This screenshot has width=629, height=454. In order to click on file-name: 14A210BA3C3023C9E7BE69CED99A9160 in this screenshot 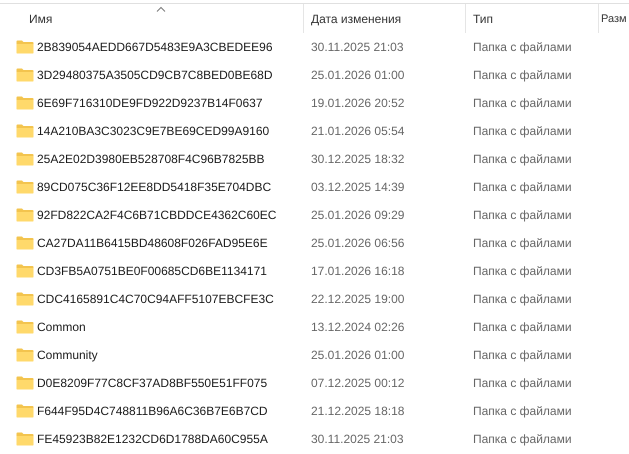, I will do `click(153, 131)`.